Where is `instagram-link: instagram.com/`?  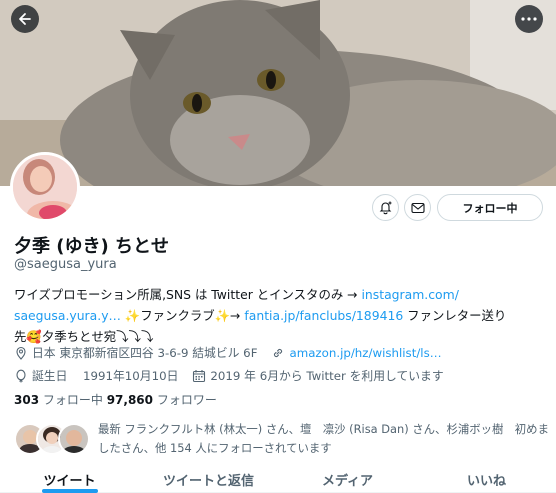
instagram-link: instagram.com/ is located at coordinates (409, 294).